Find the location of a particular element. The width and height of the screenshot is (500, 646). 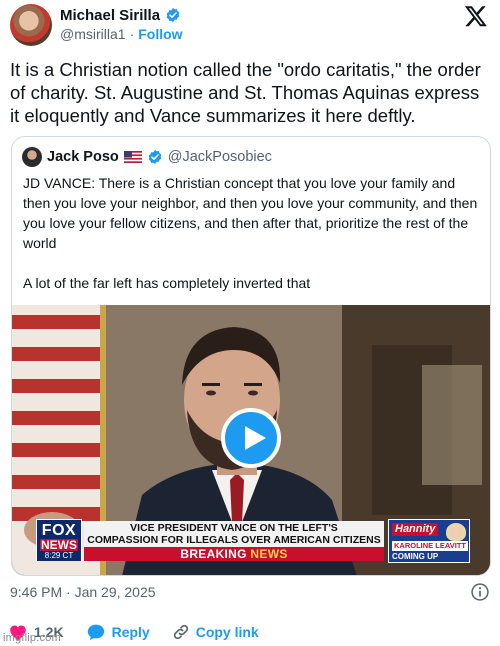

us-flag-icon is located at coordinates (132, 157).